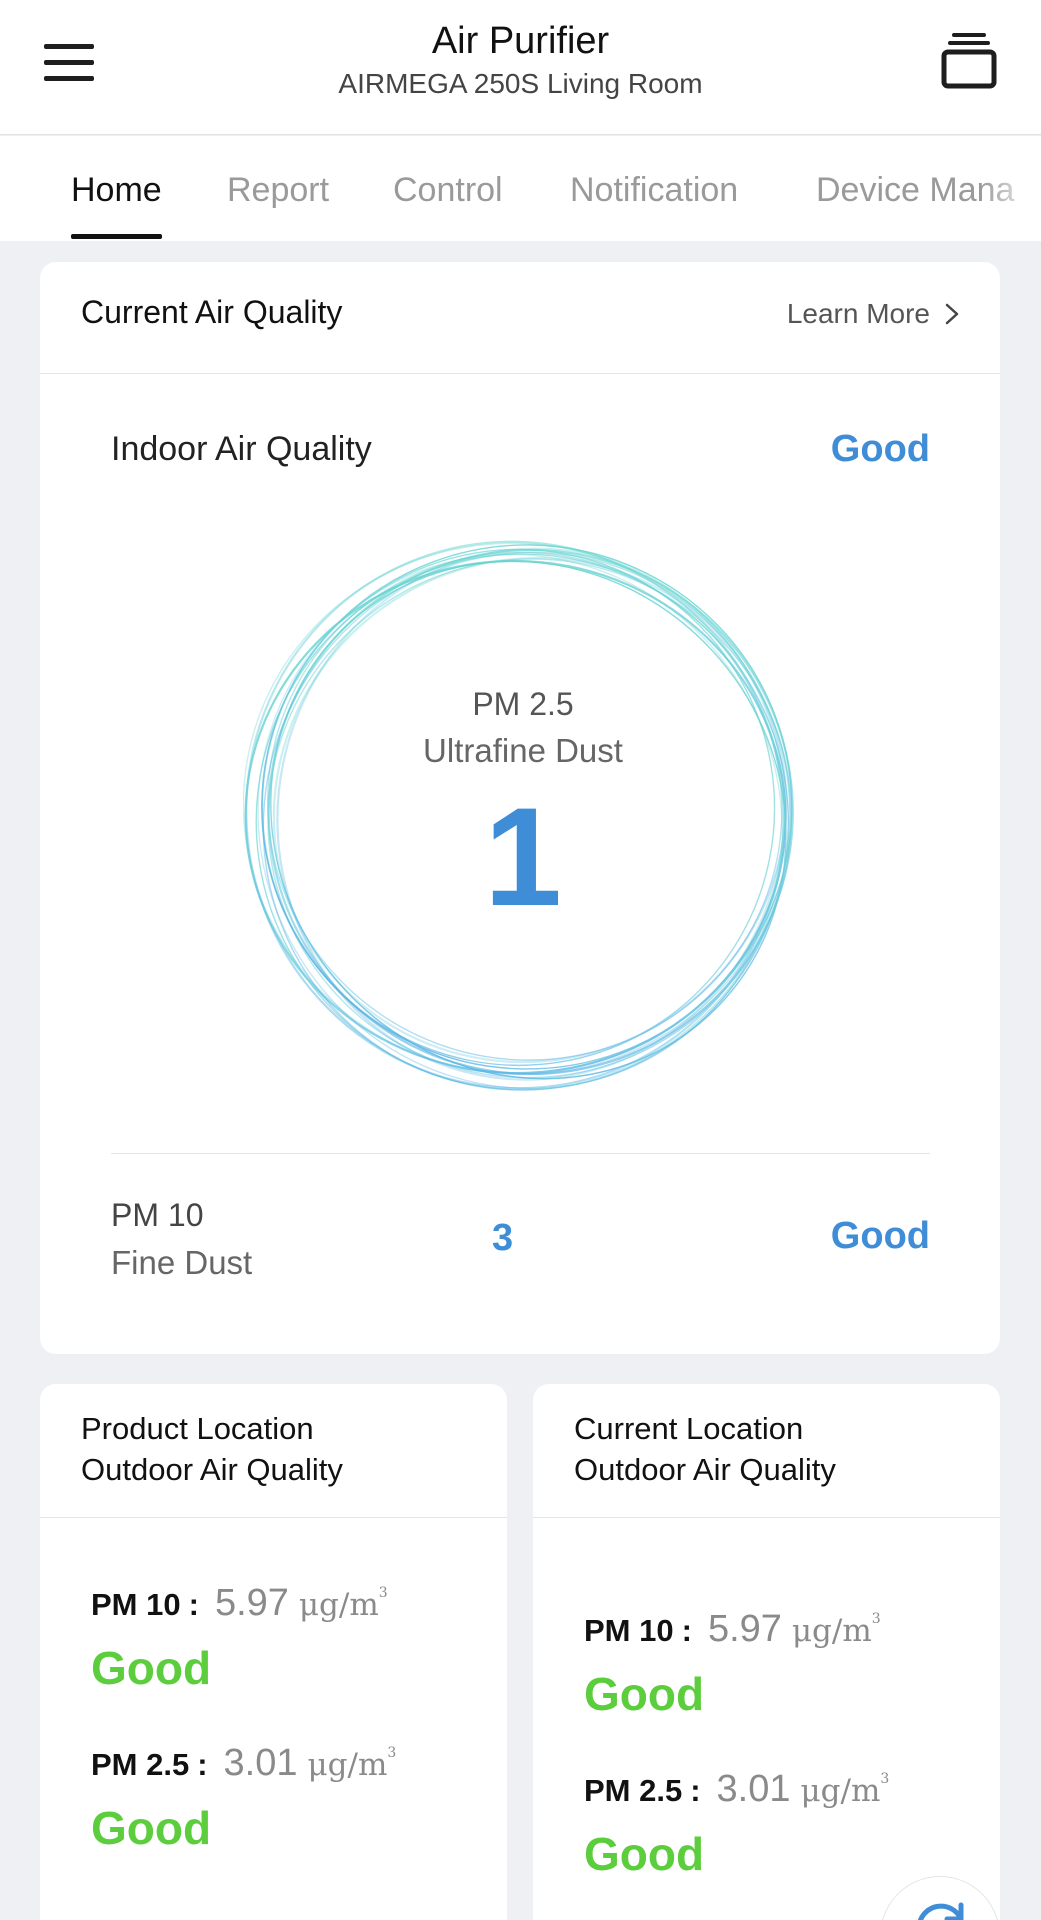 The height and width of the screenshot is (1920, 1041). What do you see at coordinates (241, 449) in the screenshot?
I see `indoor-air-quality-label: Indoor Air Quality` at bounding box center [241, 449].